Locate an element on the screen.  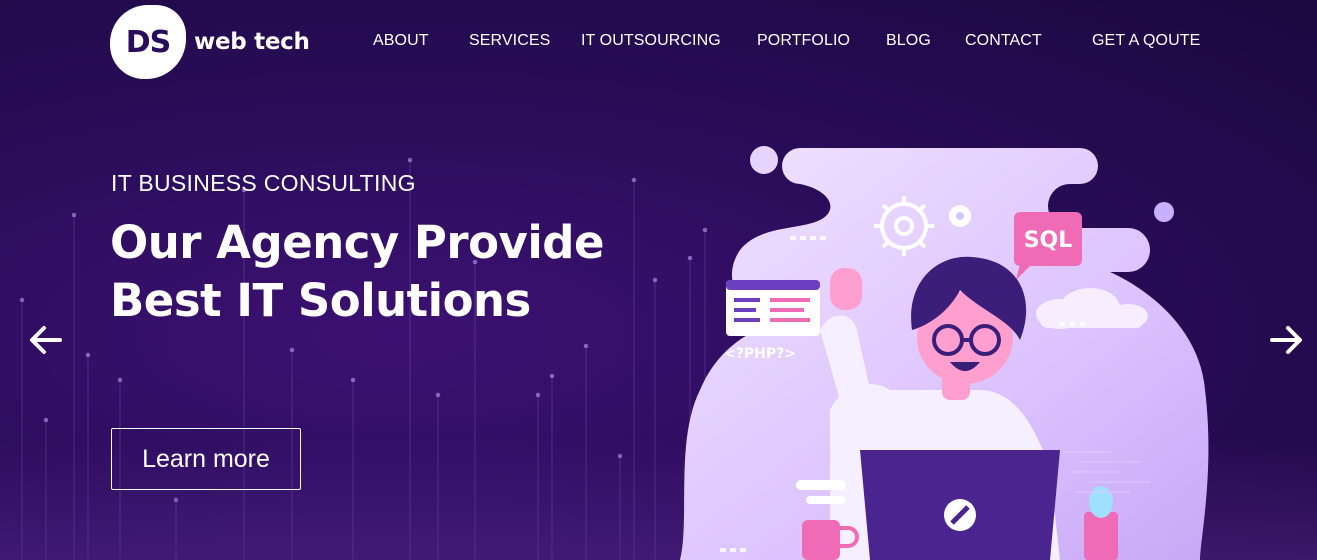
nav-it-outsourcing: IT OUTSOURCING is located at coordinates (651, 41).